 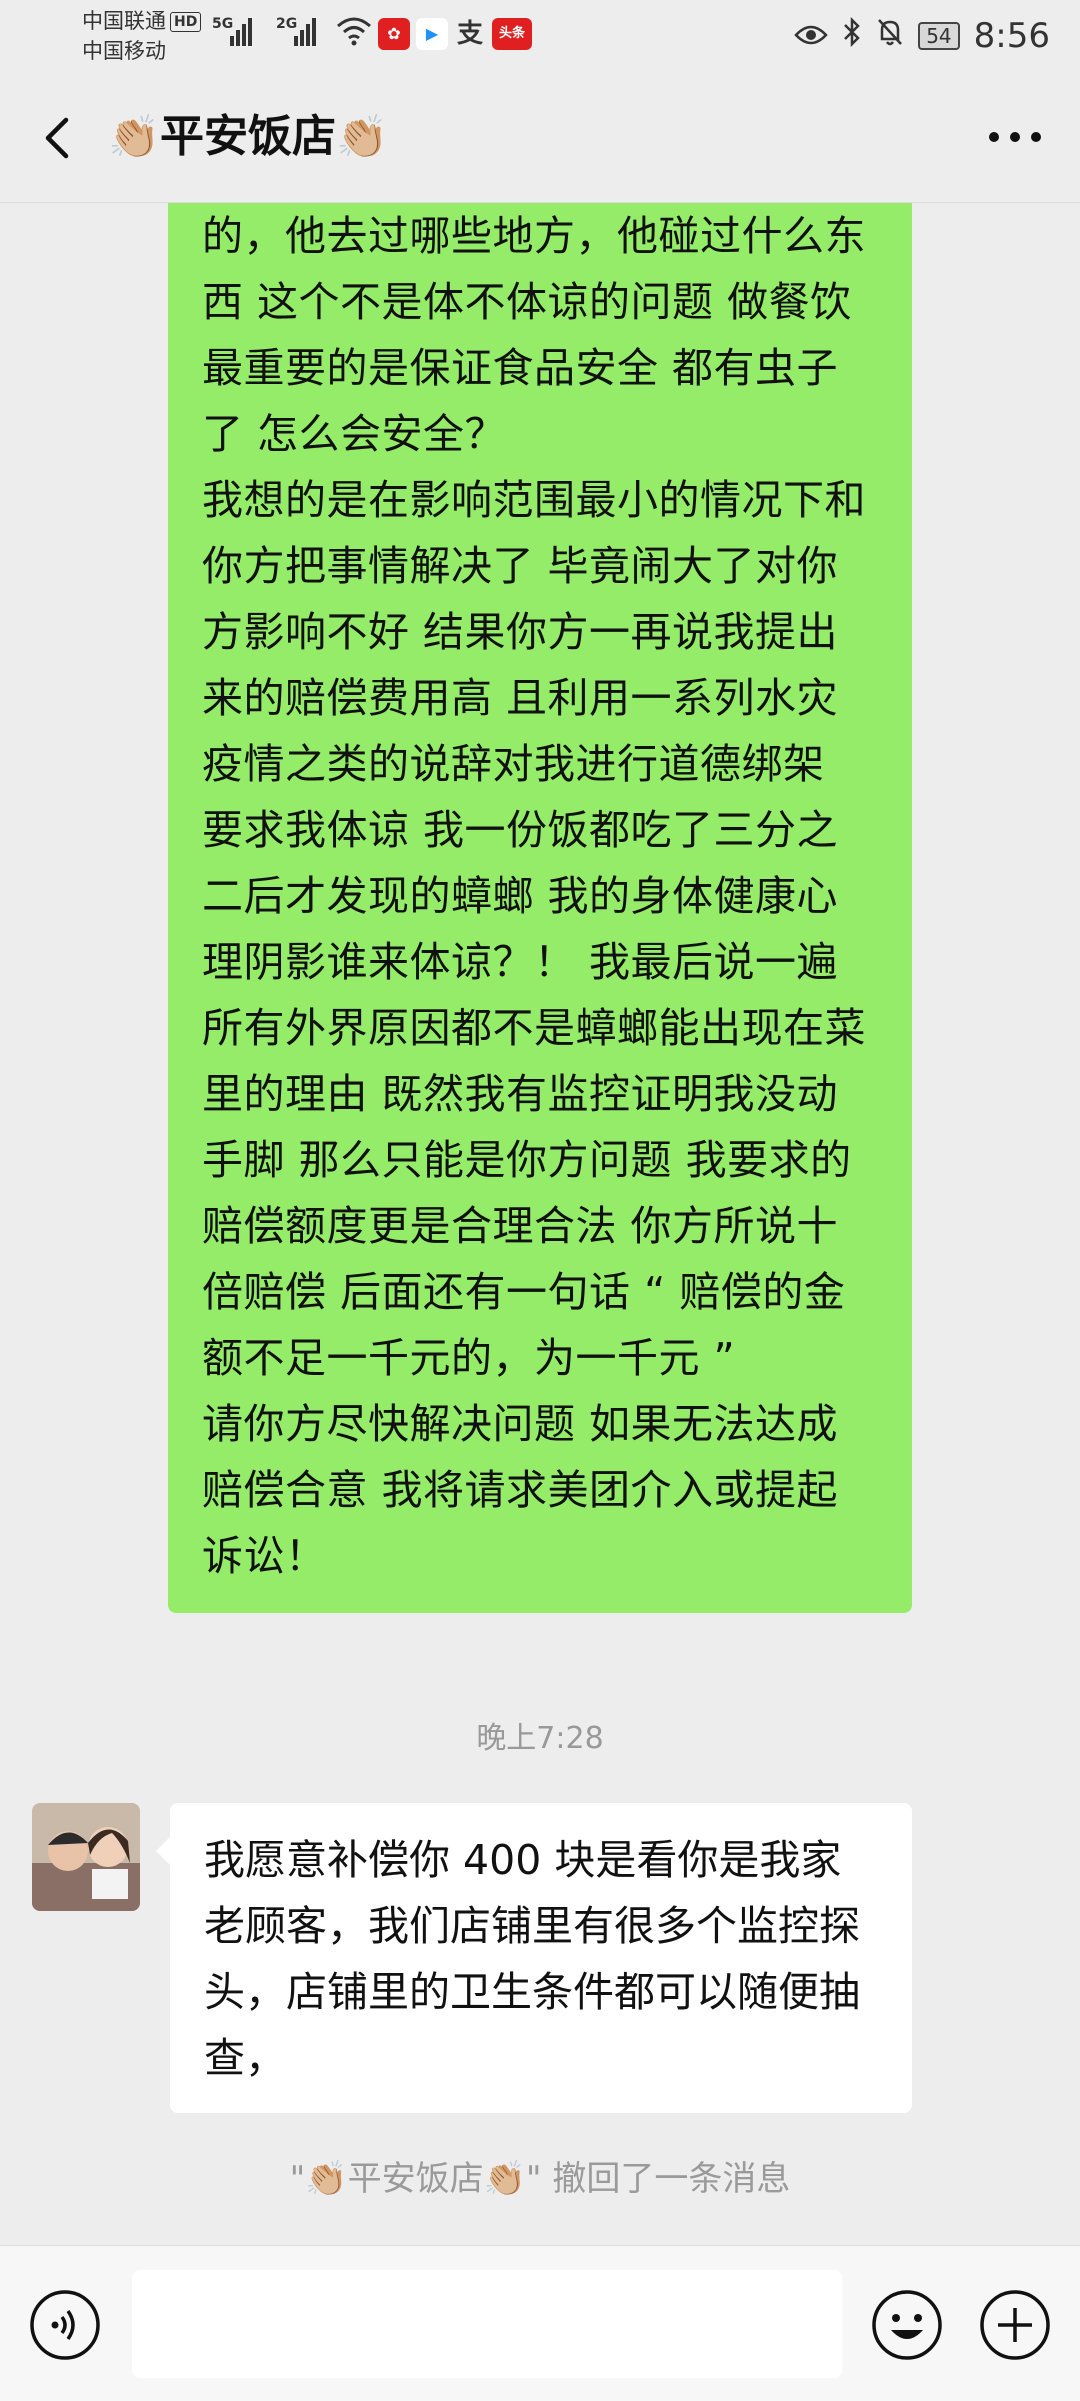 I want to click on avatar-image, so click(x=86, y=1857).